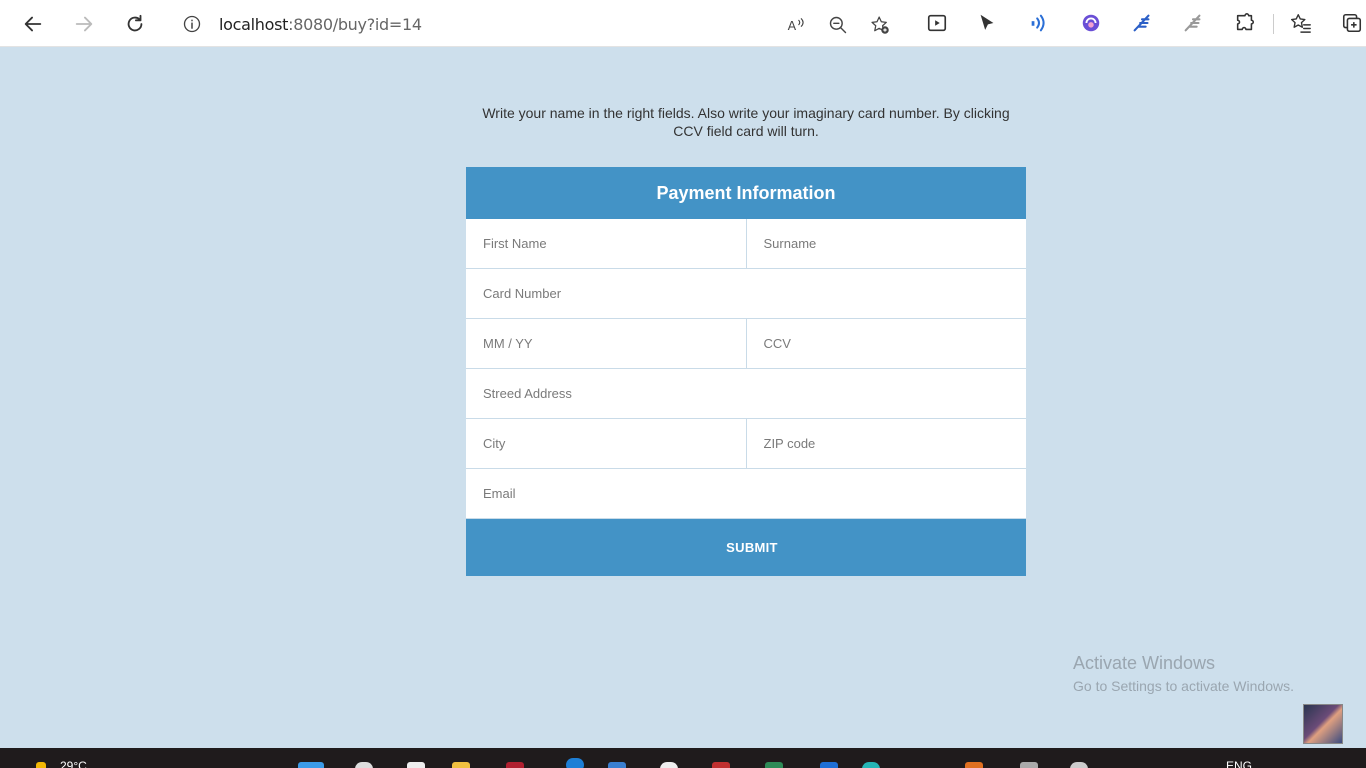 The image size is (1366, 768). What do you see at coordinates (41, 765) in the screenshot?
I see `weather-icon` at bounding box center [41, 765].